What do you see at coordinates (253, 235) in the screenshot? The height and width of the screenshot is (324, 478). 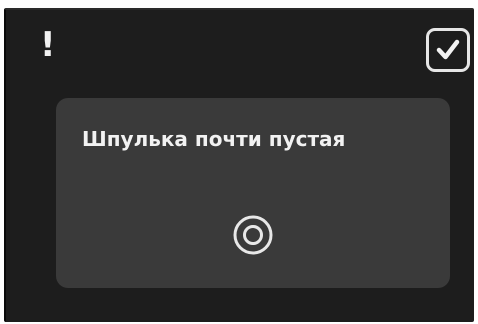 I see `bobbin-icon` at bounding box center [253, 235].